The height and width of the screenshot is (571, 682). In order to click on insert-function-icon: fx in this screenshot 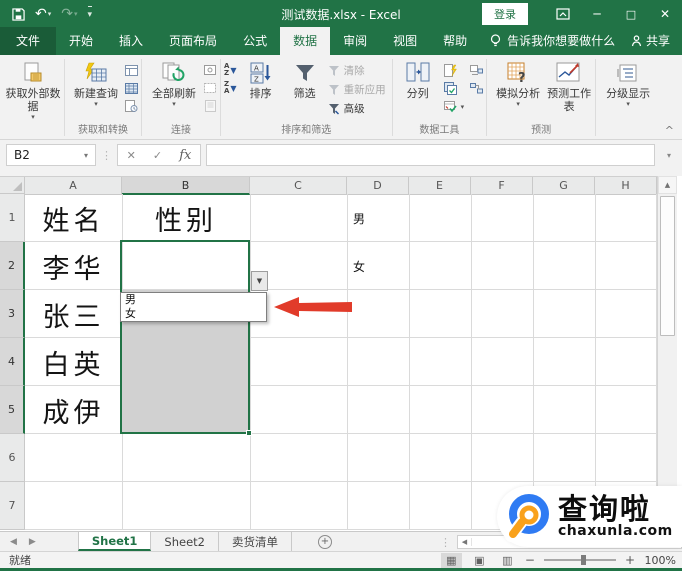, I will do `click(185, 155)`.